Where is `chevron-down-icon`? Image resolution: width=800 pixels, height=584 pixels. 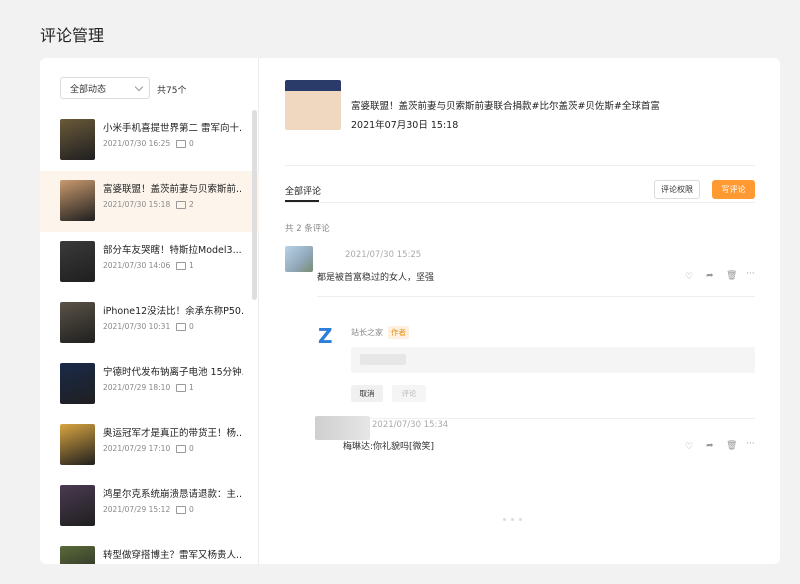
chevron-down-icon is located at coordinates (139, 87).